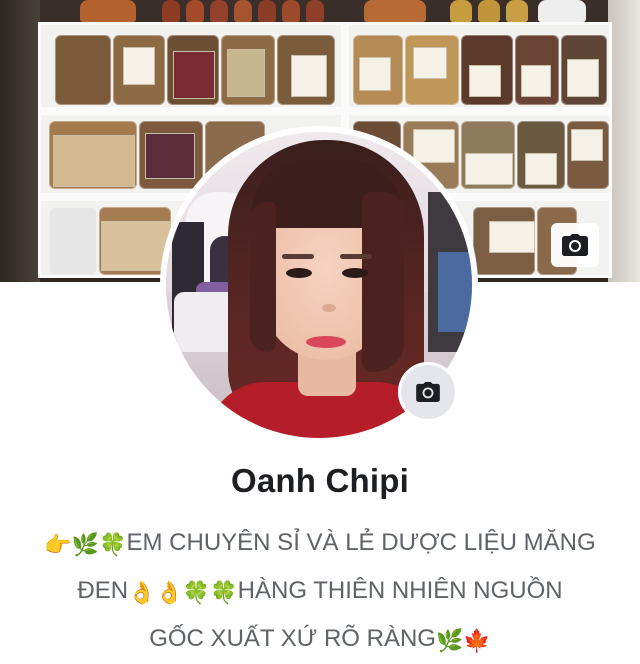  I want to click on bio-emoji: 🌿🍁, so click(463, 640).